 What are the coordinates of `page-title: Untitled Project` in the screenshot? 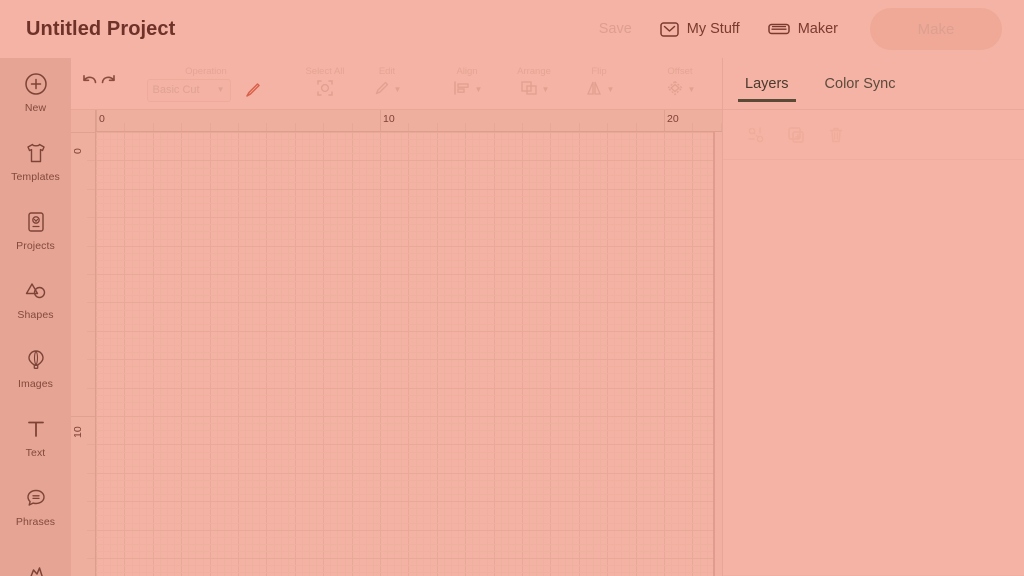 It's located at (100, 29).